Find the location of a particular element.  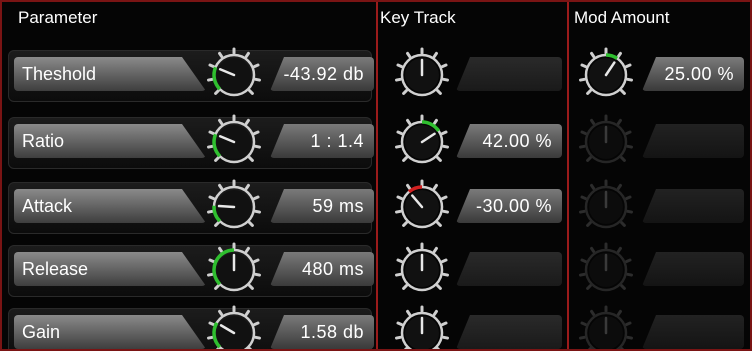

parameter-value: 59 ms is located at coordinates (322, 206).